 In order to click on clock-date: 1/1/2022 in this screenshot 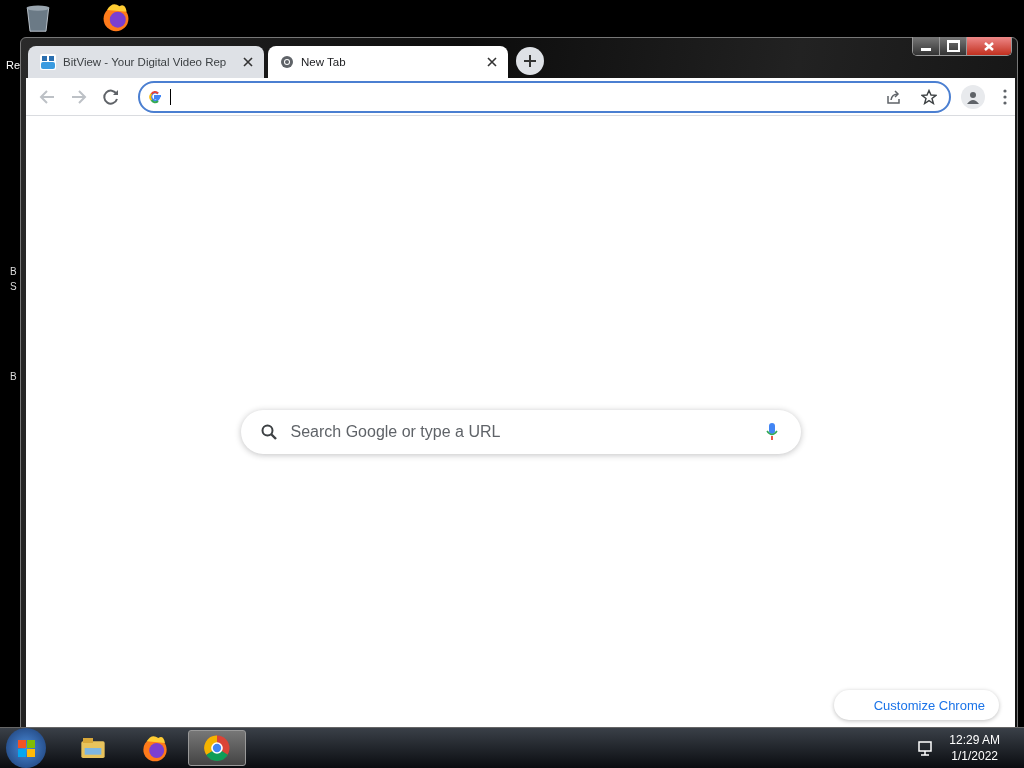, I will do `click(974, 756)`.